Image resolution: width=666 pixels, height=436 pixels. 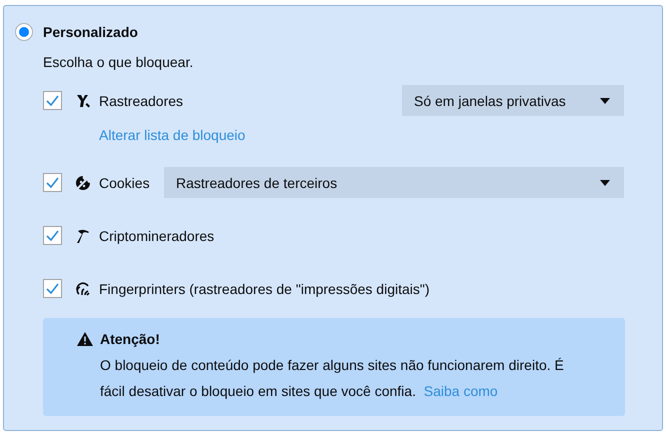 I want to click on dropdown: Só em janelas privativas, so click(x=513, y=100).